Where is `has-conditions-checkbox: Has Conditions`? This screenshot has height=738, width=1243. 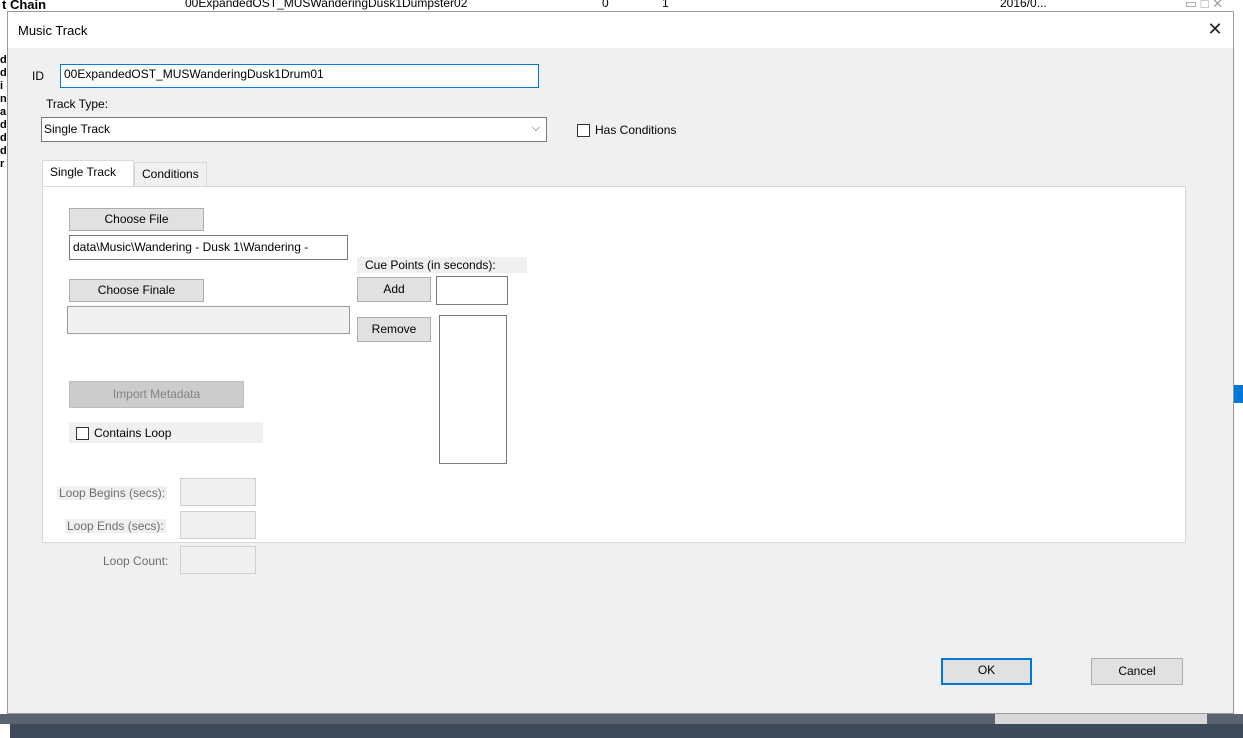 has-conditions-checkbox: Has Conditions is located at coordinates (626, 130).